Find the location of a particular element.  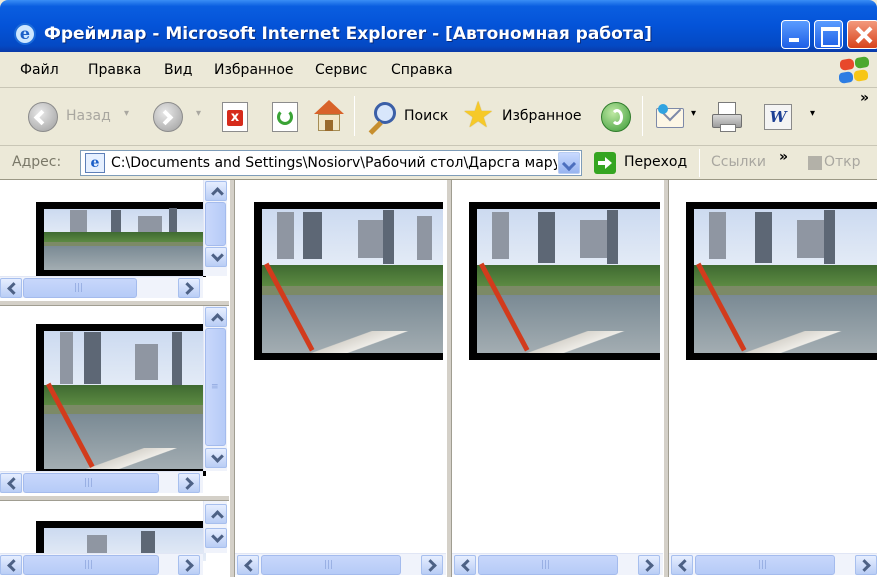

forward-icon is located at coordinates (168, 117).